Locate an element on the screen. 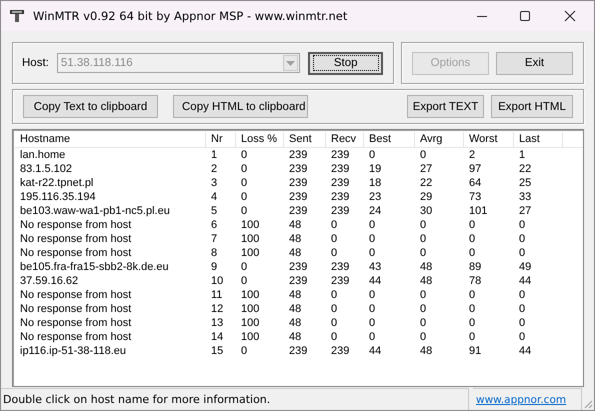 The image size is (595, 411). column-header: Last is located at coordinates (538, 140).